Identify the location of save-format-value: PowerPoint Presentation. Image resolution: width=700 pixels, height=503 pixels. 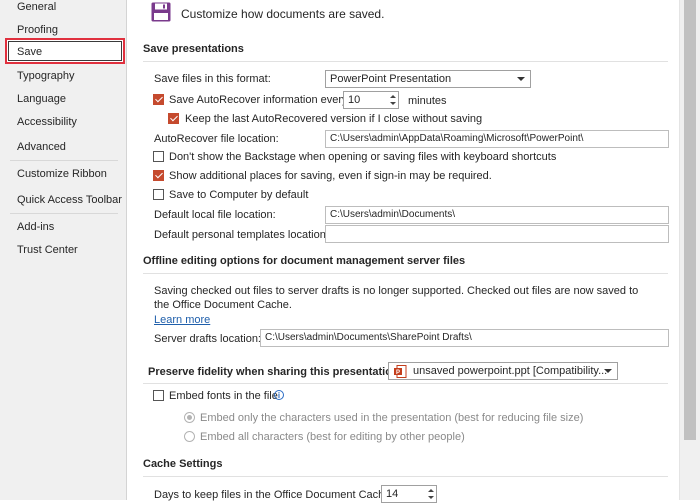
(391, 79).